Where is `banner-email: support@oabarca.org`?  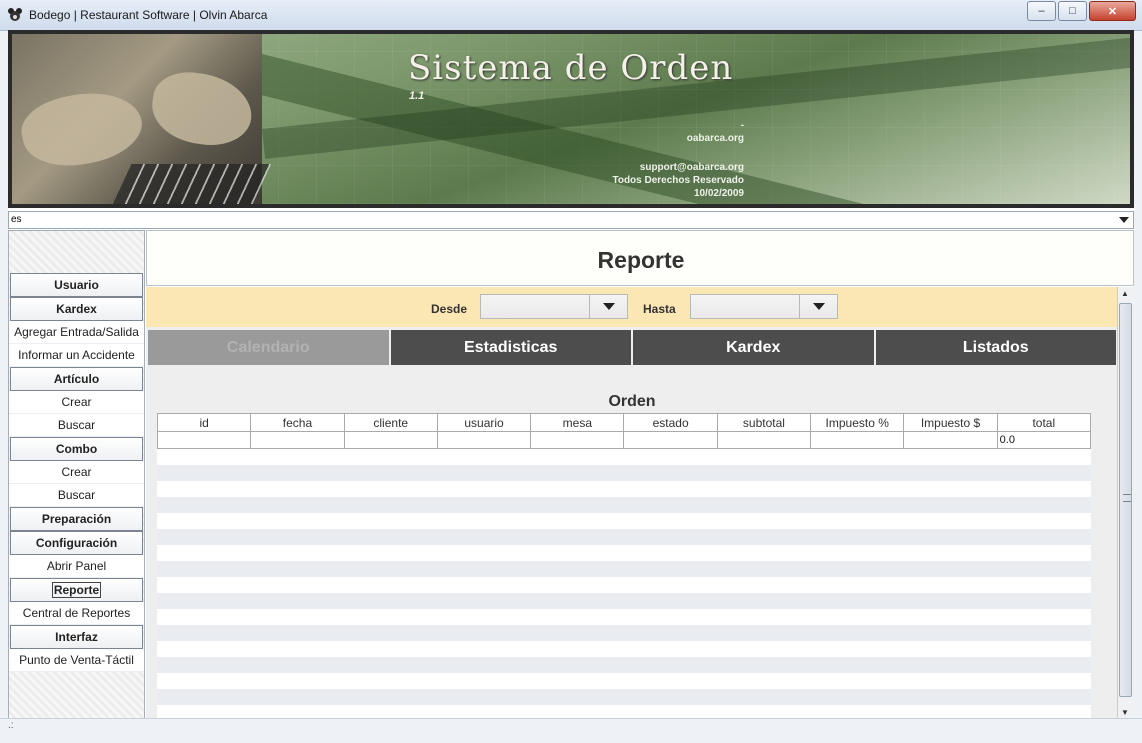
banner-email: support@oabarca.org is located at coordinates (691, 167).